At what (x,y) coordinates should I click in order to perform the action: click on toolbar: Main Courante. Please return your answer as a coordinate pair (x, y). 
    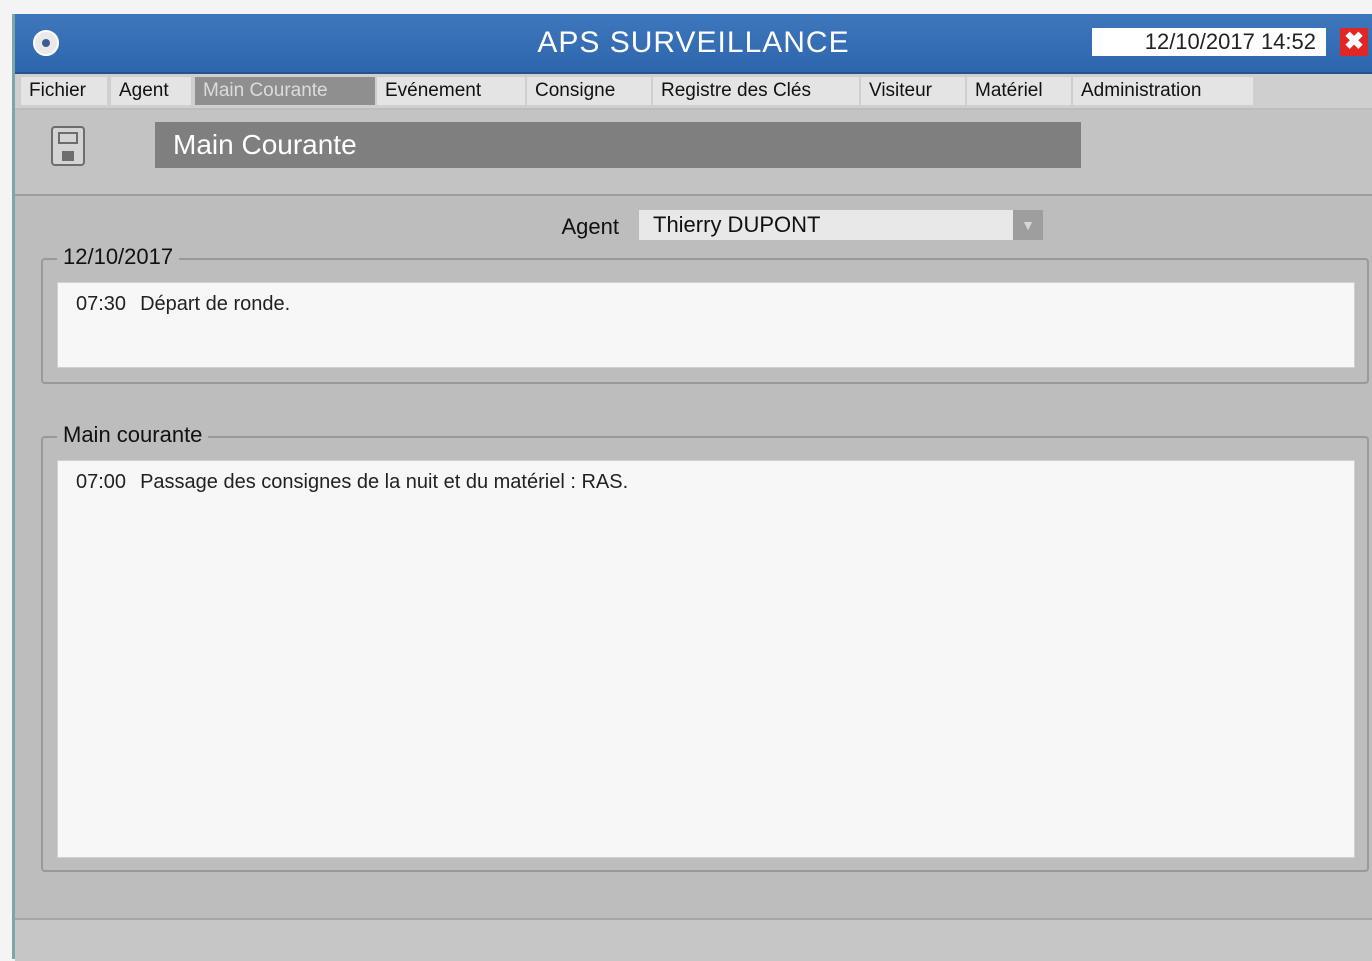
    Looking at the image, I should click on (693, 153).